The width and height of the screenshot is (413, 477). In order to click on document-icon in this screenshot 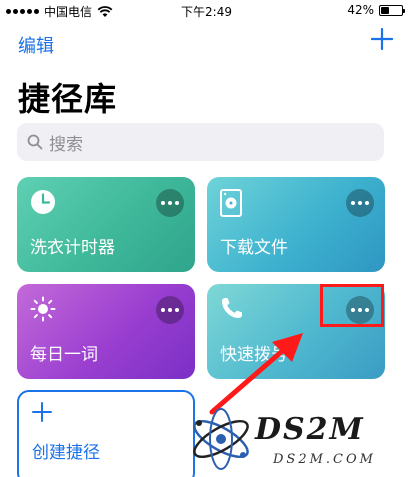, I will do `click(231, 203)`.